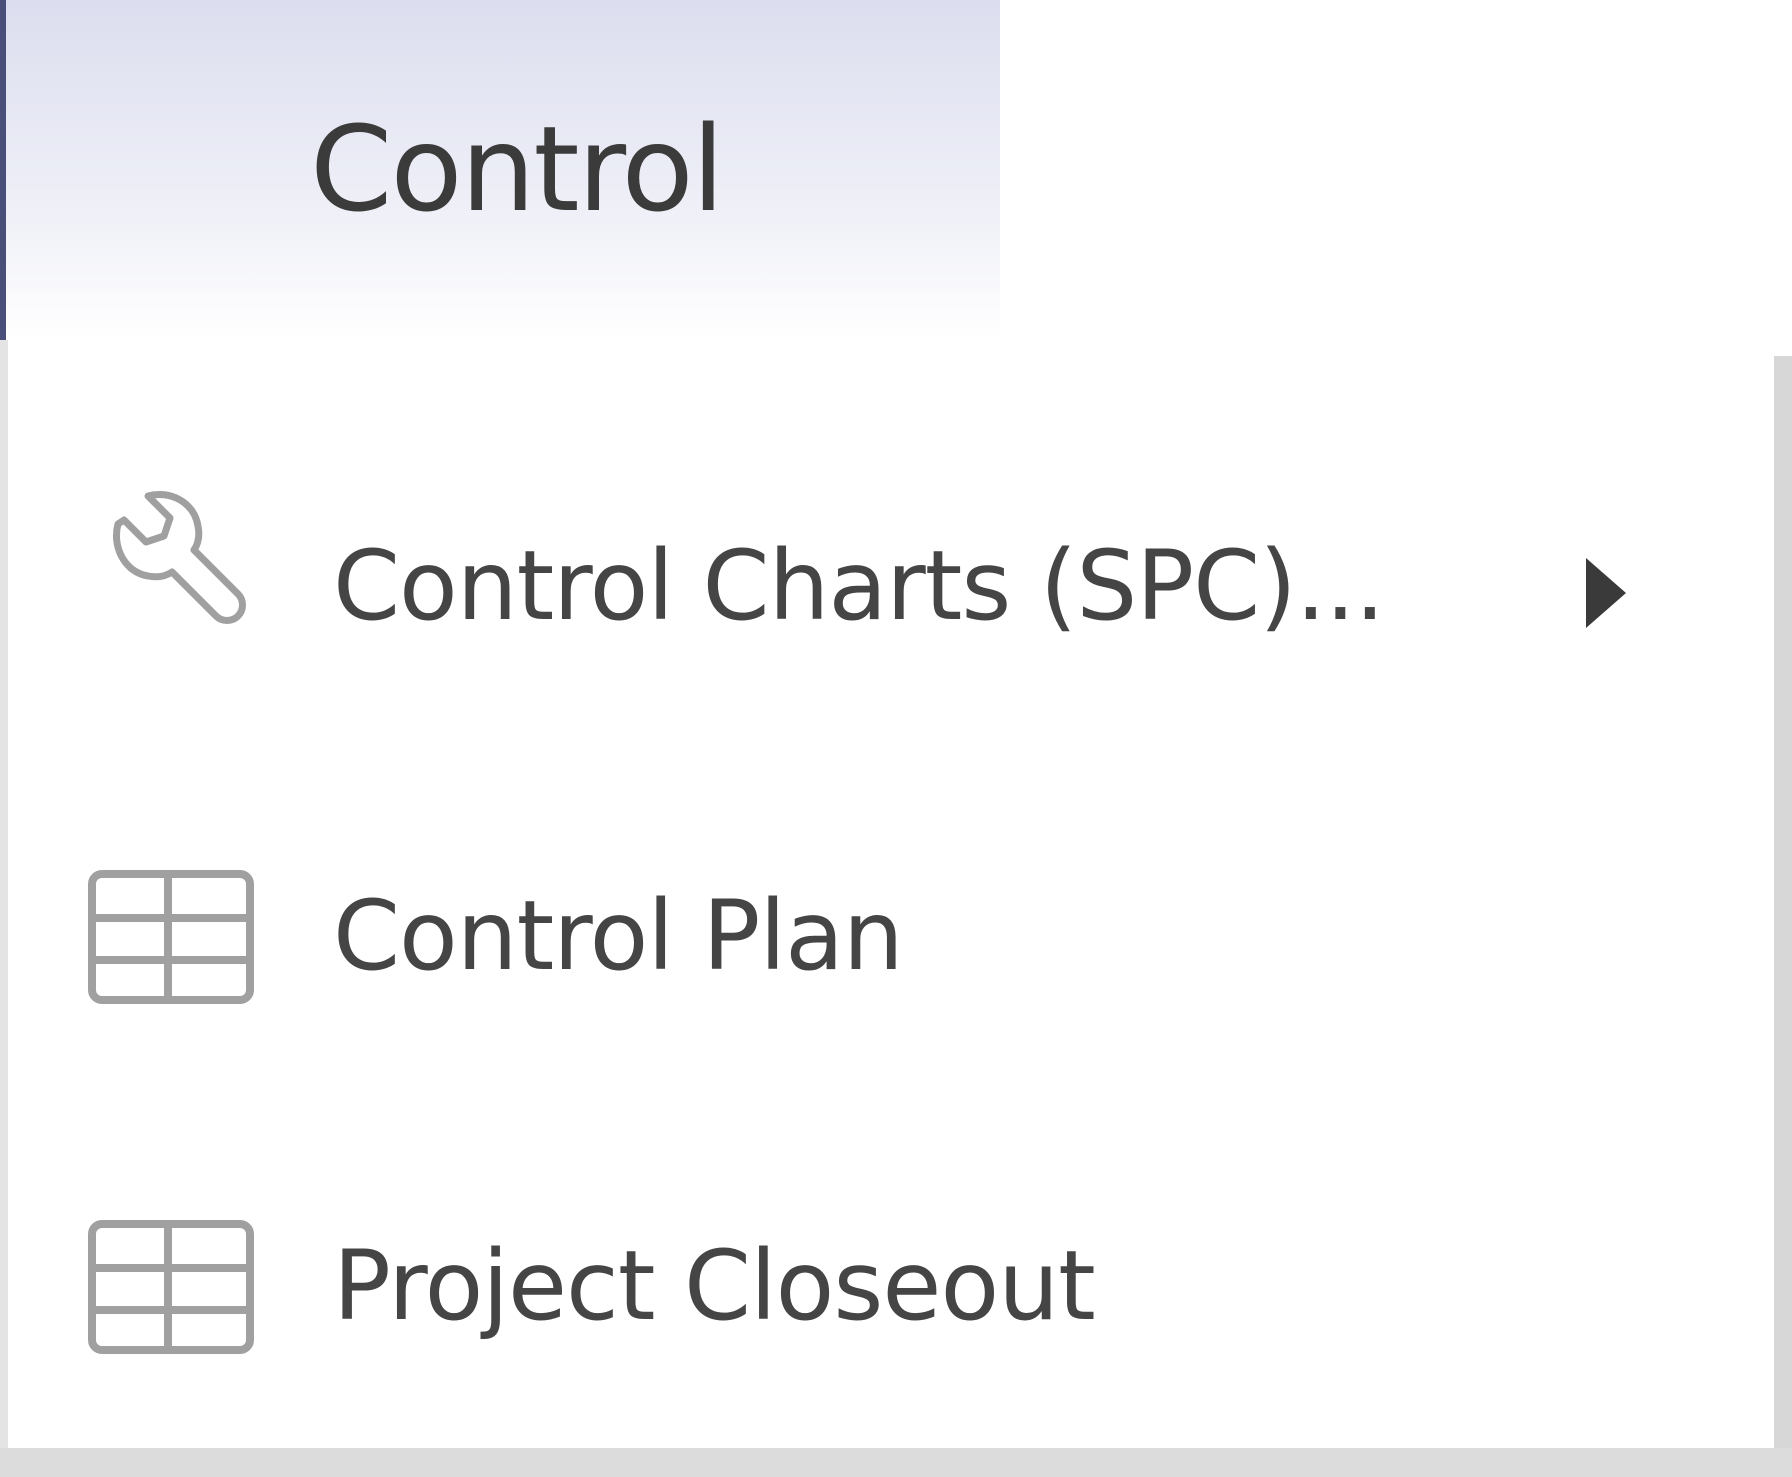 The image size is (1792, 1477). I want to click on tab-title: Control, so click(517, 169).